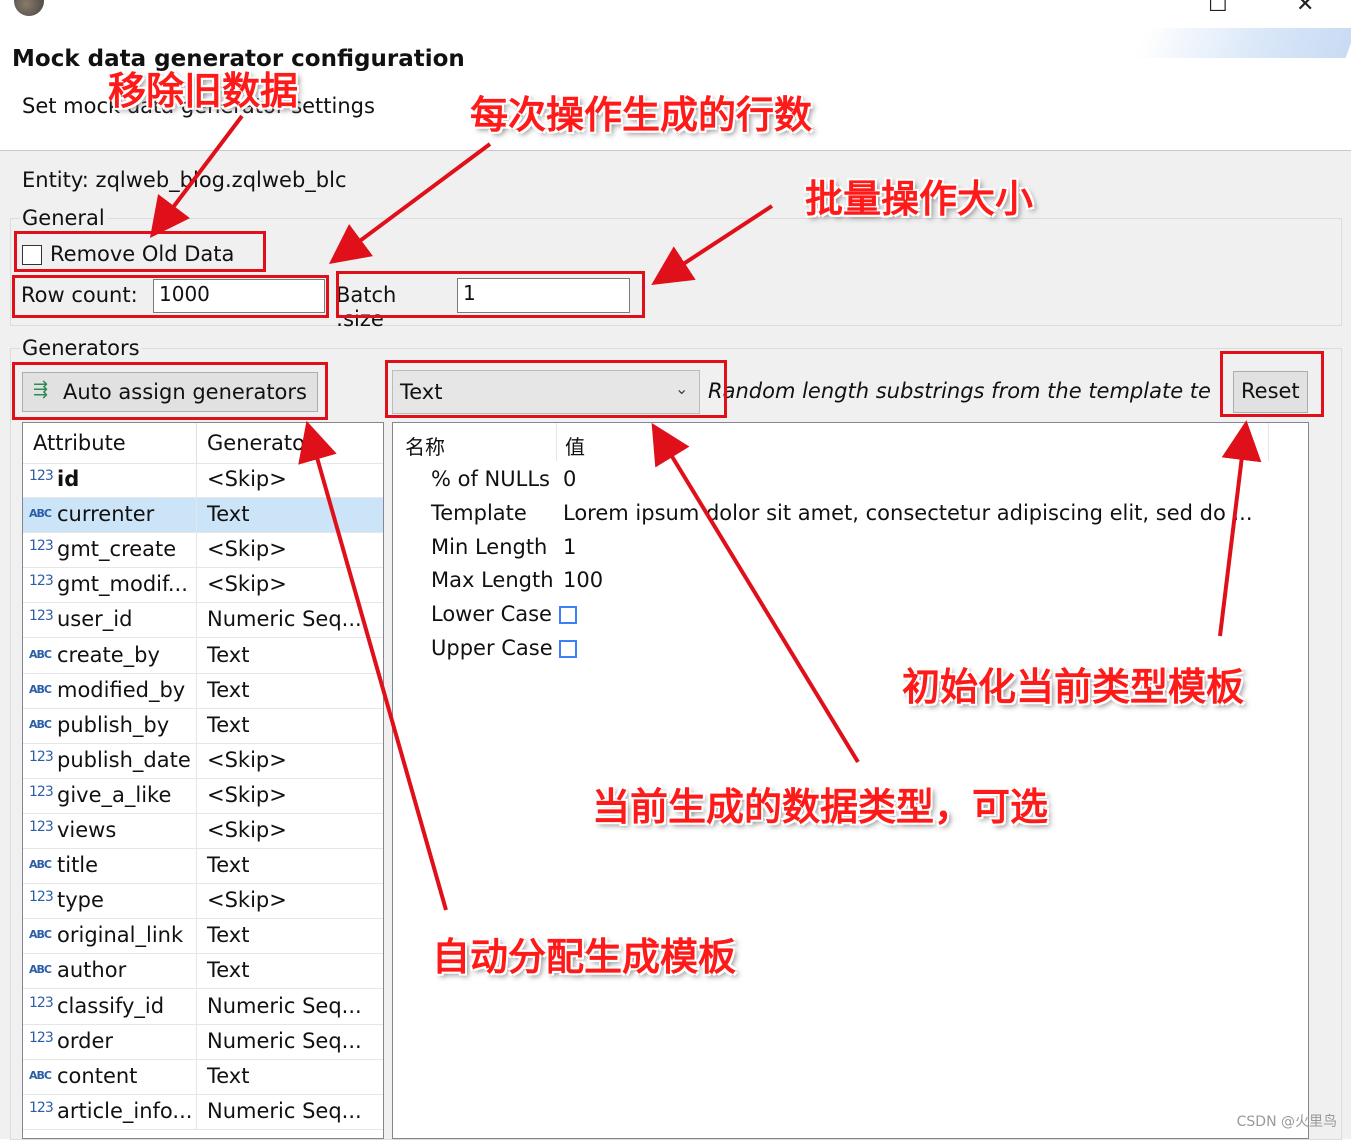 The image size is (1351, 1140). Describe the element at coordinates (712, 244) in the screenshot. I see `arrow-batch-size` at that location.